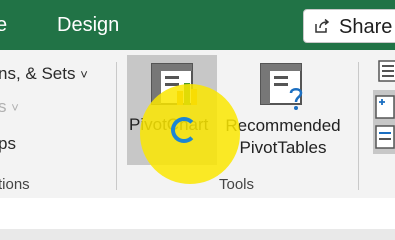 The width and height of the screenshot is (395, 240). Describe the element at coordinates (366, 27) in the screenshot. I see `share-label: Share` at that location.